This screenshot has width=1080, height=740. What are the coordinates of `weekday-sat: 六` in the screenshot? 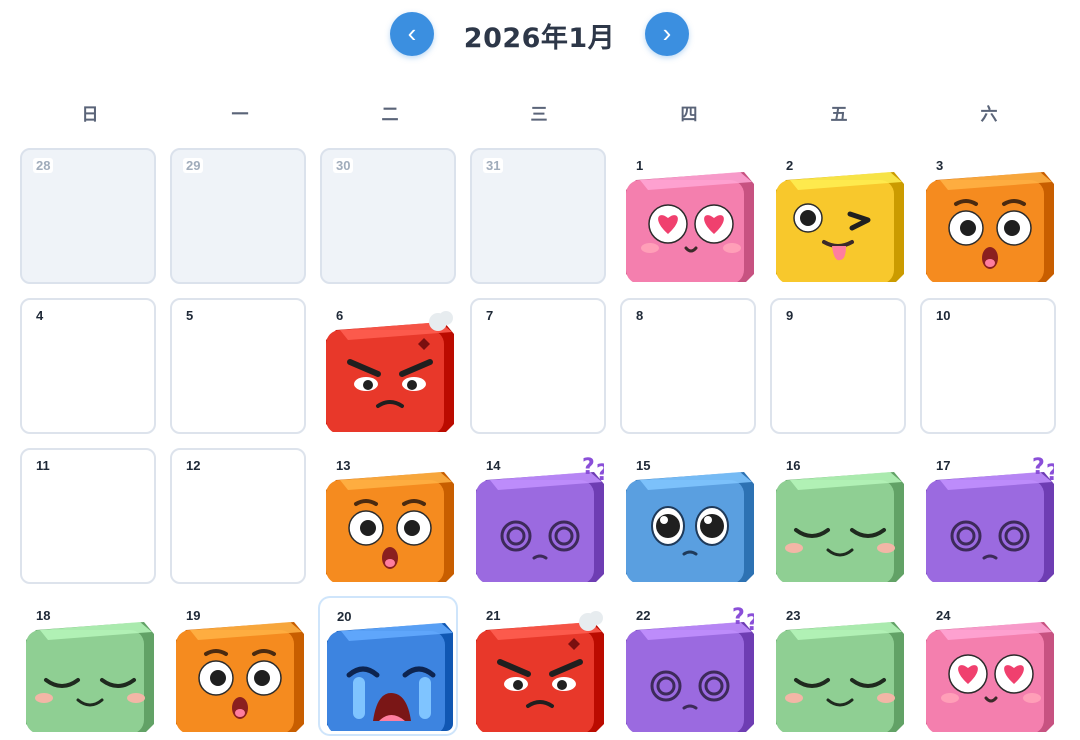 It's located at (989, 115).